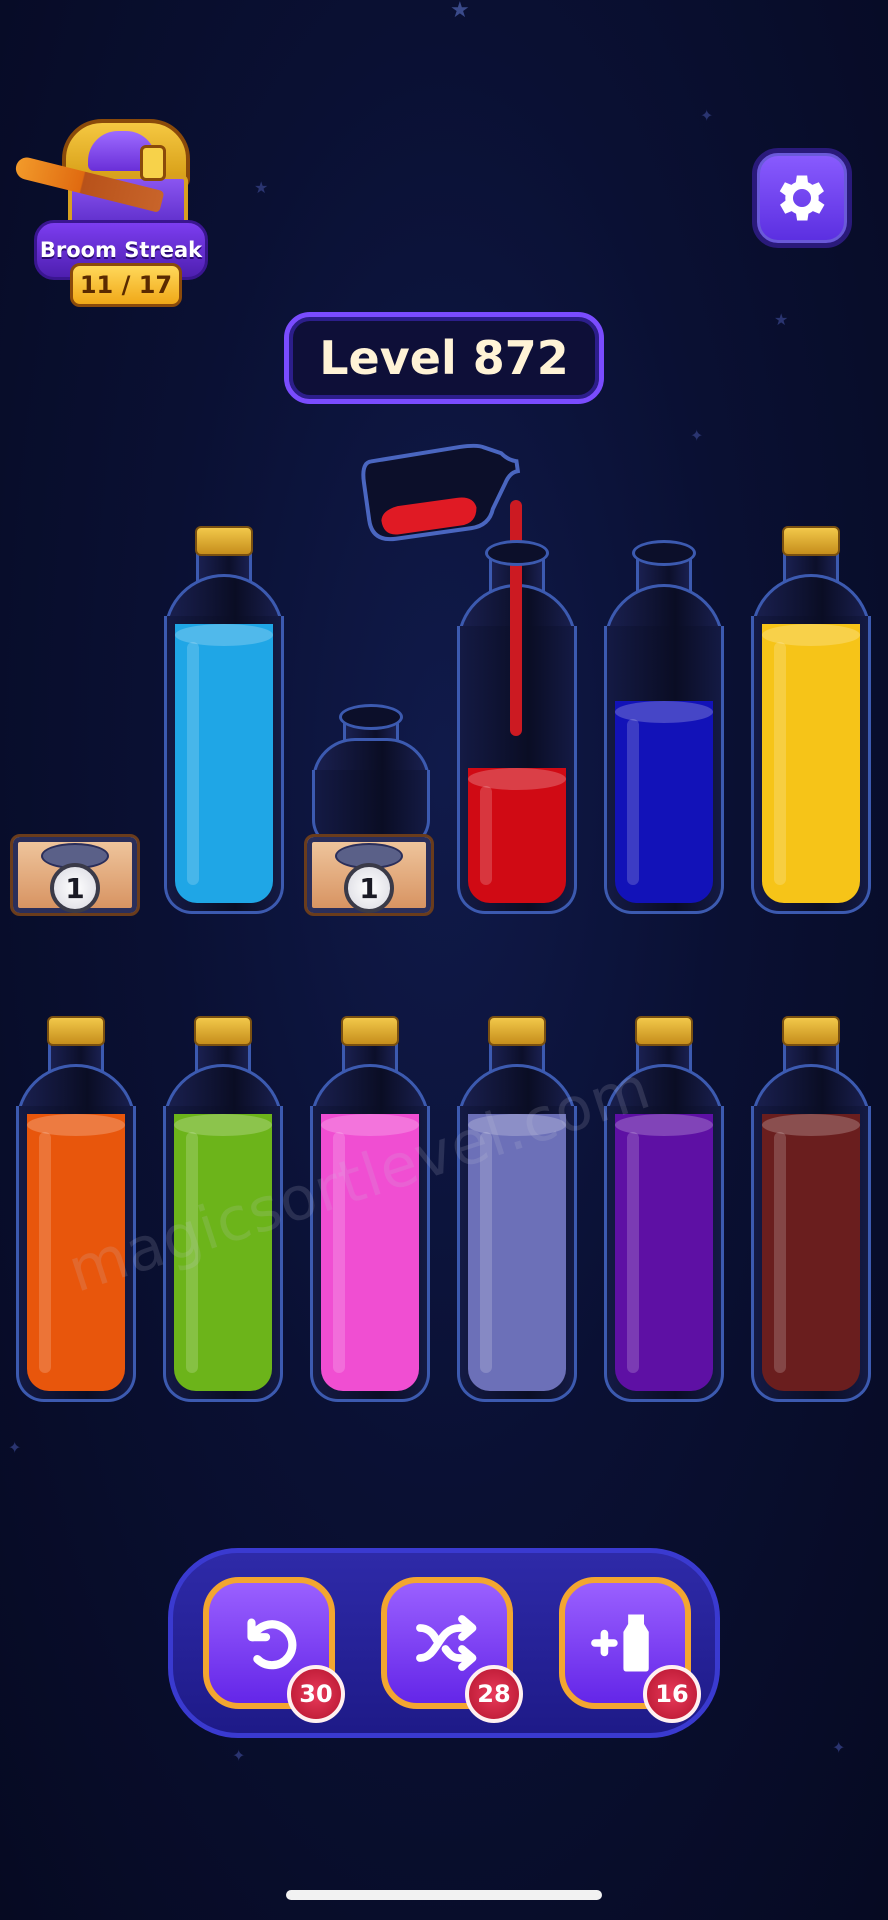 Image resolution: width=888 pixels, height=1920 pixels. What do you see at coordinates (444, 1895) in the screenshot?
I see `home-indicator` at bounding box center [444, 1895].